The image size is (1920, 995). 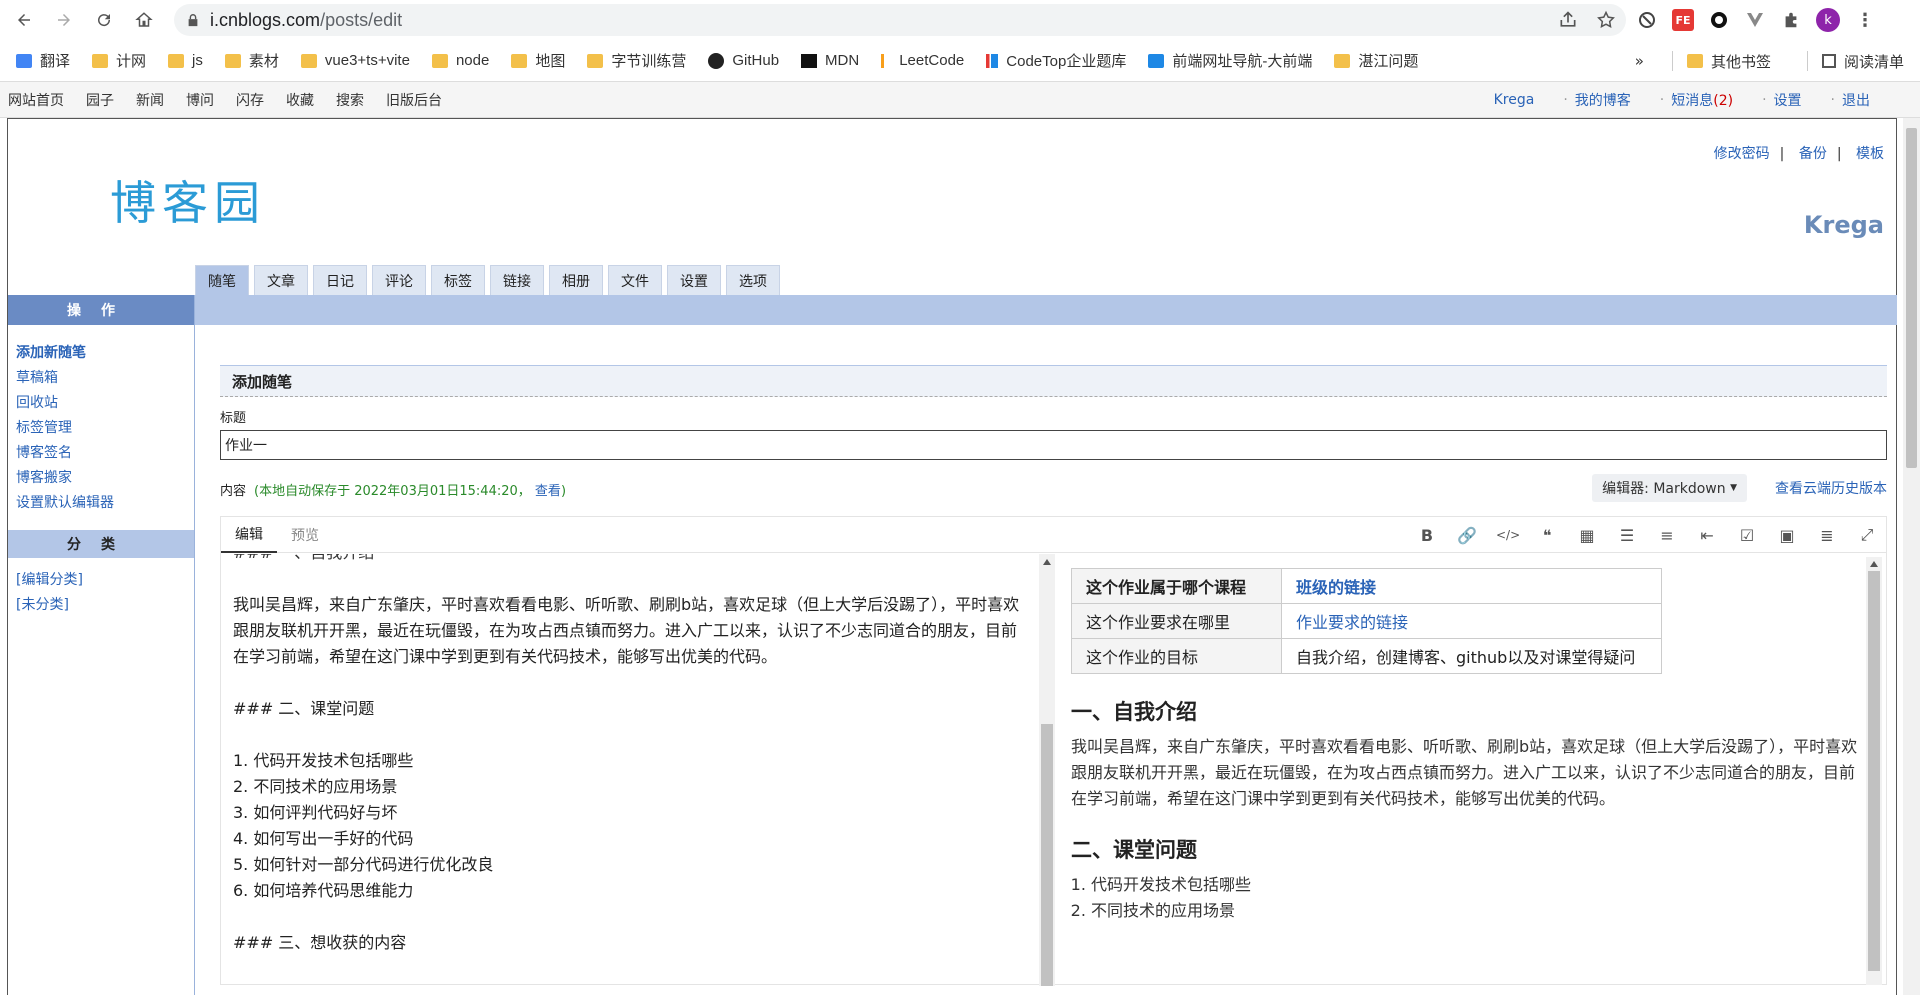 I want to click on address-bar: i.cnblogs.com/posts/edit, so click(x=900, y=20).